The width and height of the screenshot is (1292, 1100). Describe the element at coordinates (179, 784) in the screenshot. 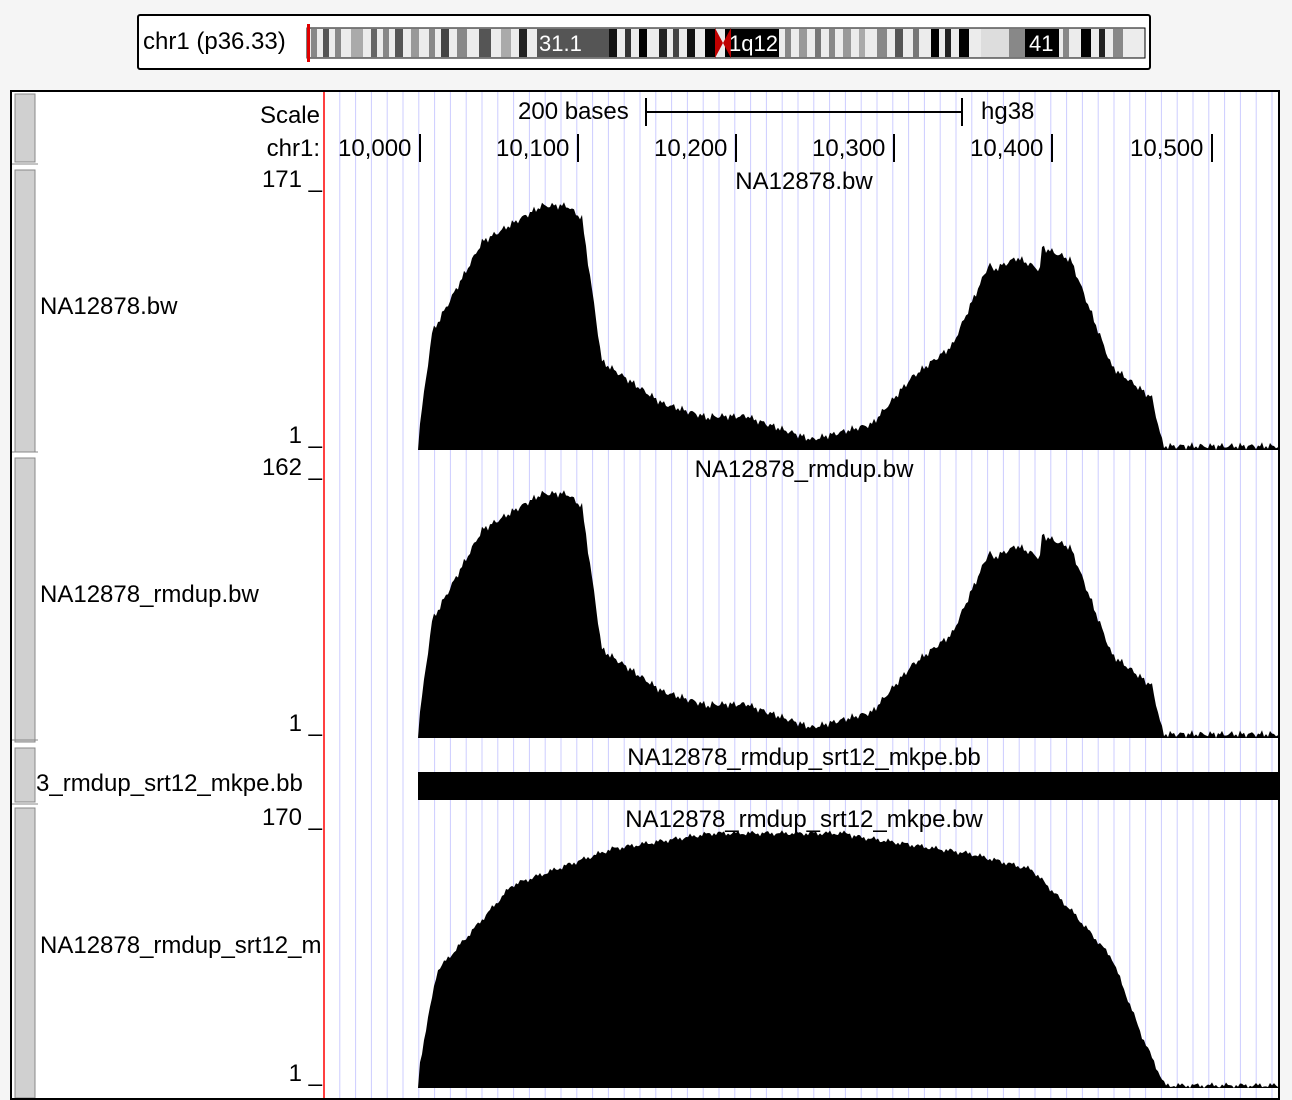

I see `track-side-label: 3_rmdup_srt12_mkpe.bb` at that location.